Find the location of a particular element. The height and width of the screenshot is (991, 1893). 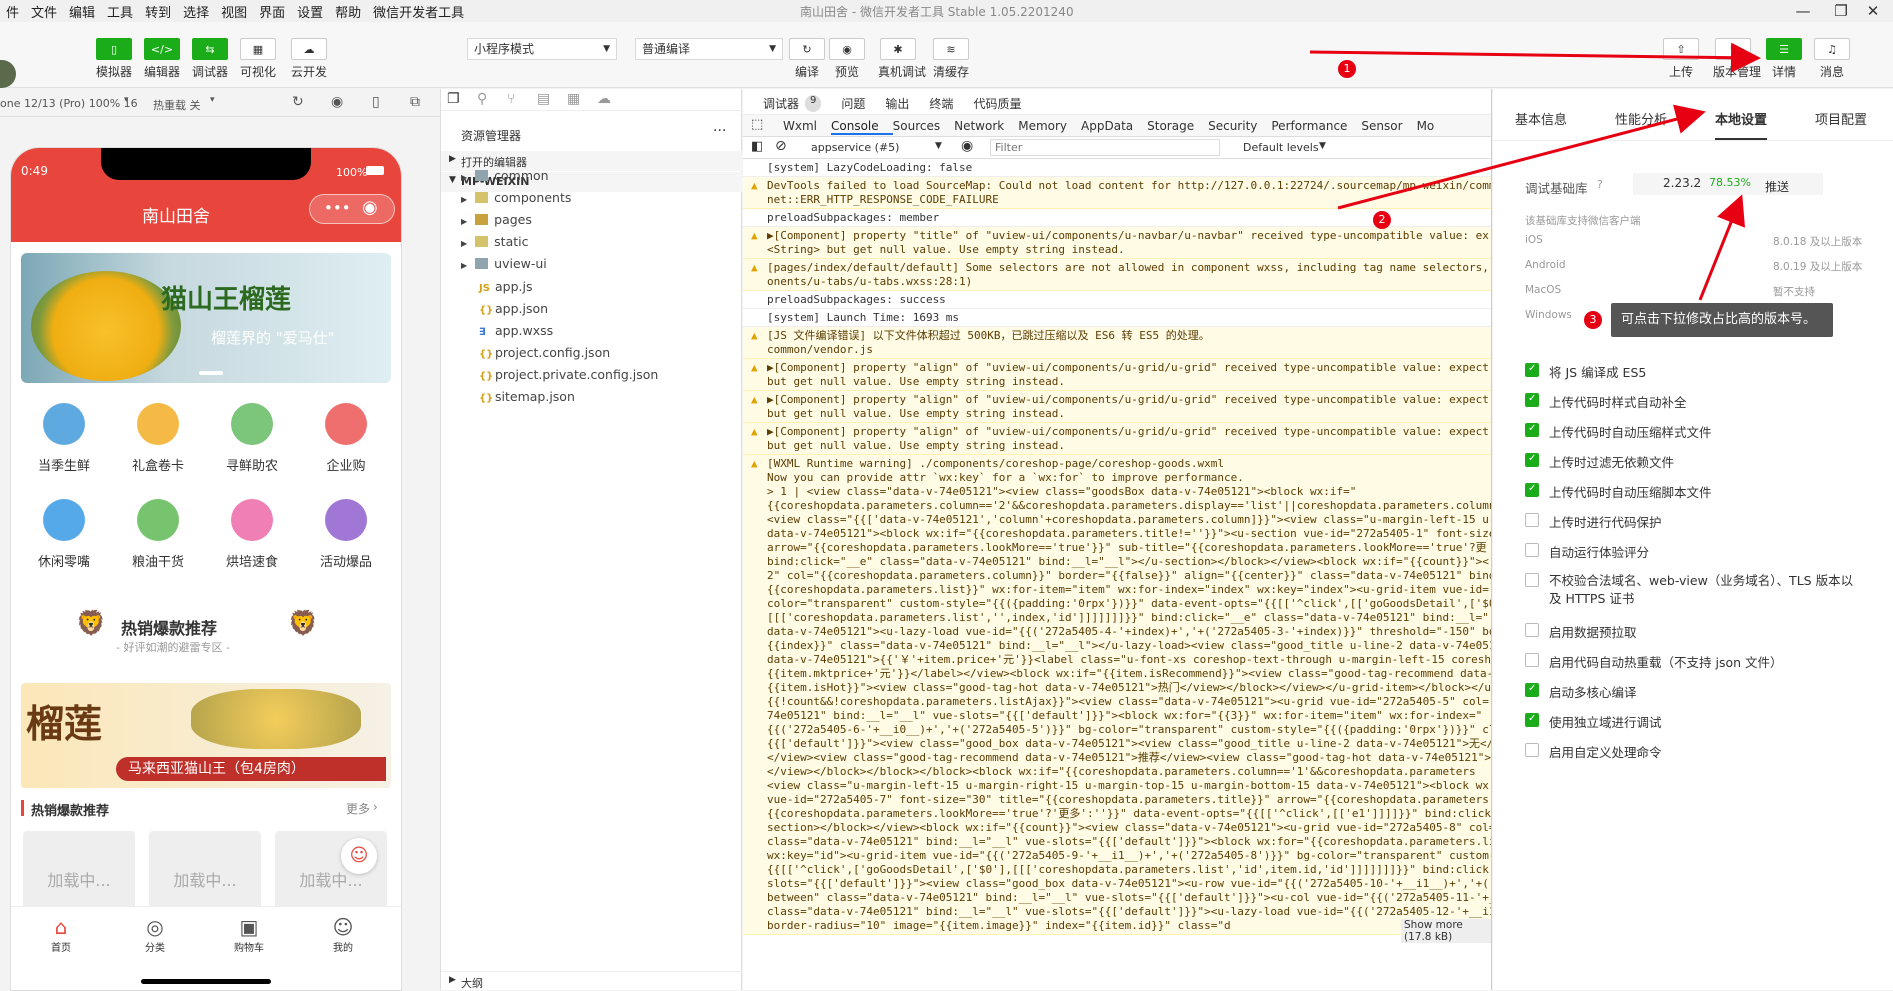

annotation-badge: 2 is located at coordinates (1382, 220).